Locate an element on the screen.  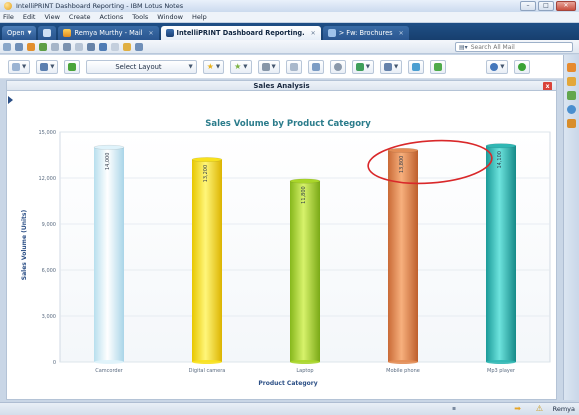
table-button is located at coordinates (416, 66).